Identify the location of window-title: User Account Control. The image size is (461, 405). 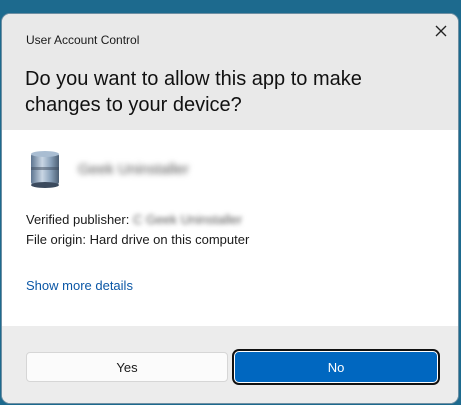
(83, 40).